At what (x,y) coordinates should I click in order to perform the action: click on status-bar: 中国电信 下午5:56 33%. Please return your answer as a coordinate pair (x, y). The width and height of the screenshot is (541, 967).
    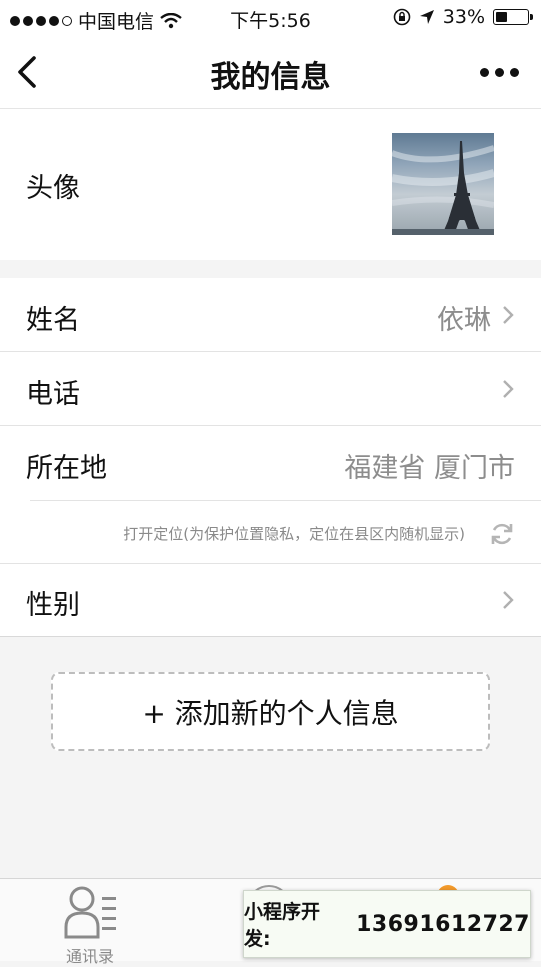
    Looking at the image, I should click on (270, 18).